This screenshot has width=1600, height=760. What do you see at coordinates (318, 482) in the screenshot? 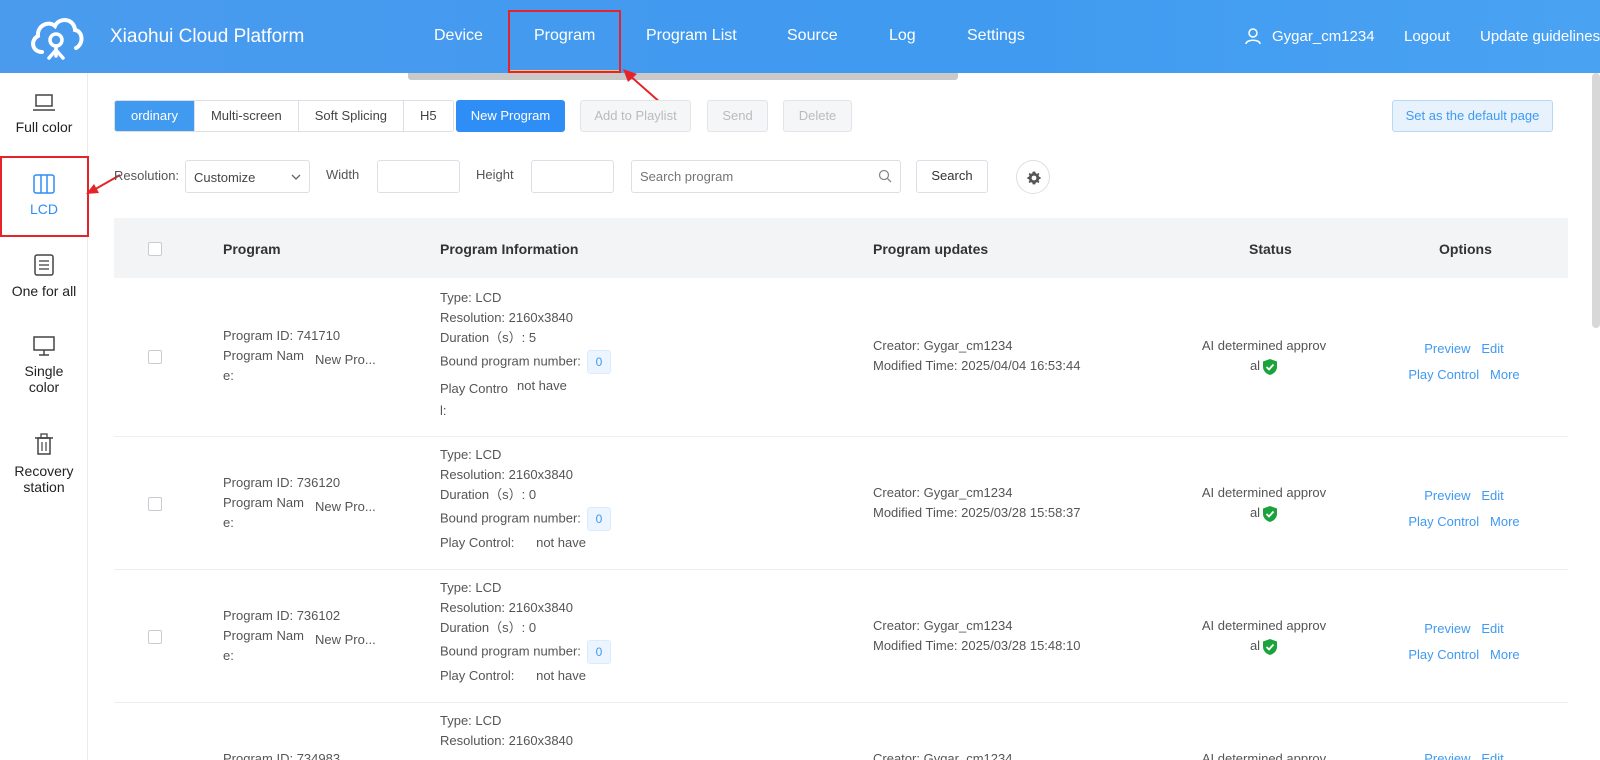
I see `program-id: 736120` at bounding box center [318, 482].